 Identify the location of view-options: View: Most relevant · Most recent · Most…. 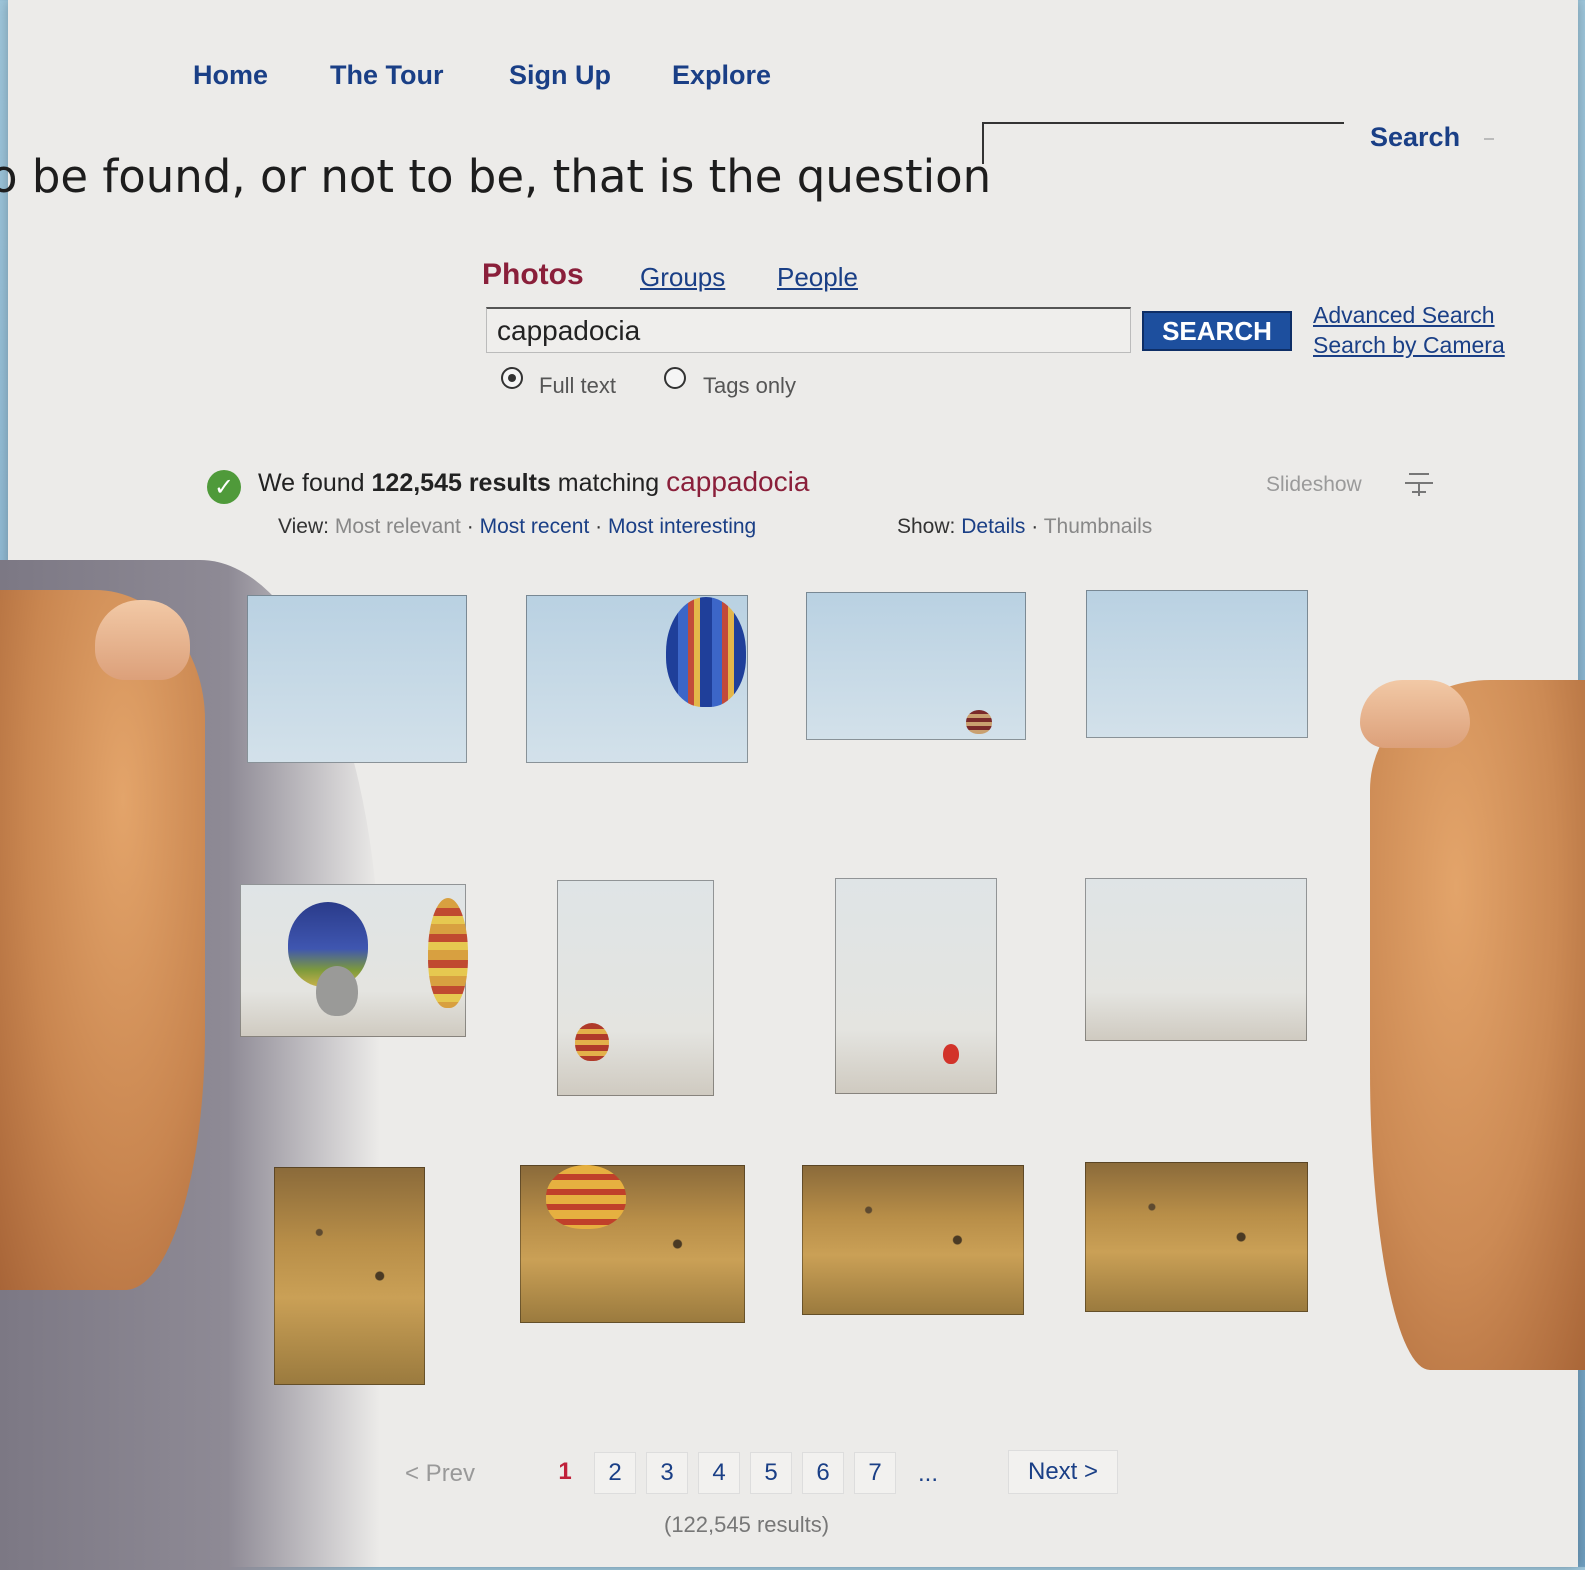
(517, 527).